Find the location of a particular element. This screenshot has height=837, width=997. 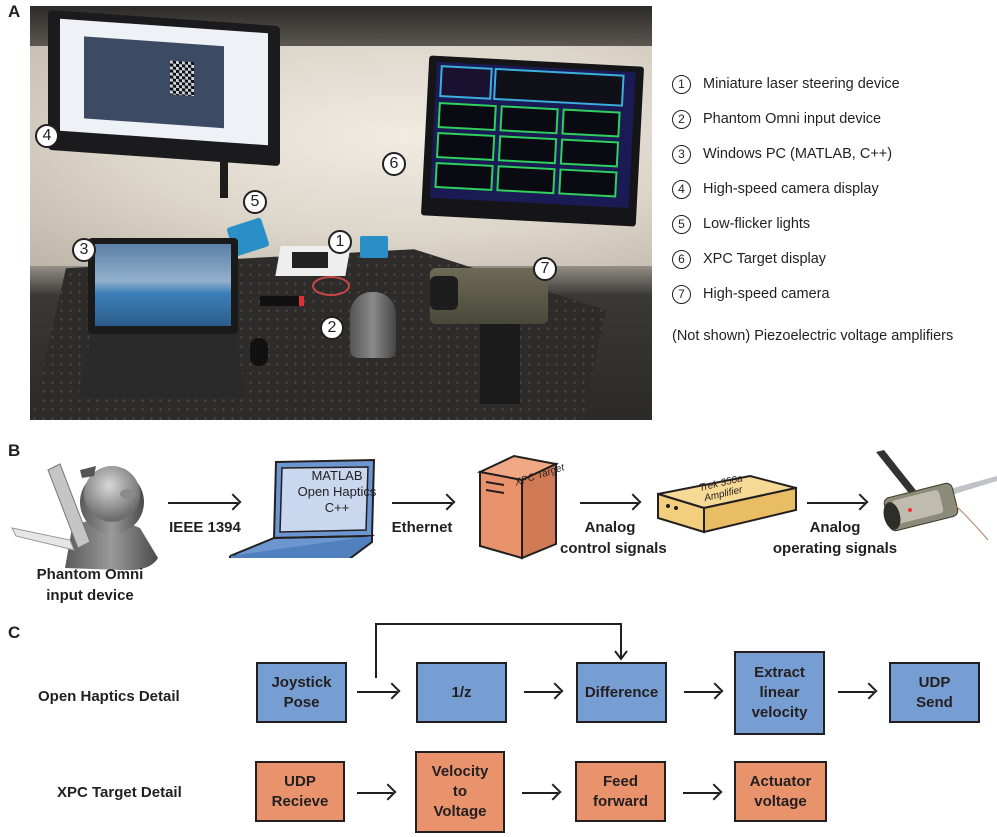

camera-lens is located at coordinates (444, 293).